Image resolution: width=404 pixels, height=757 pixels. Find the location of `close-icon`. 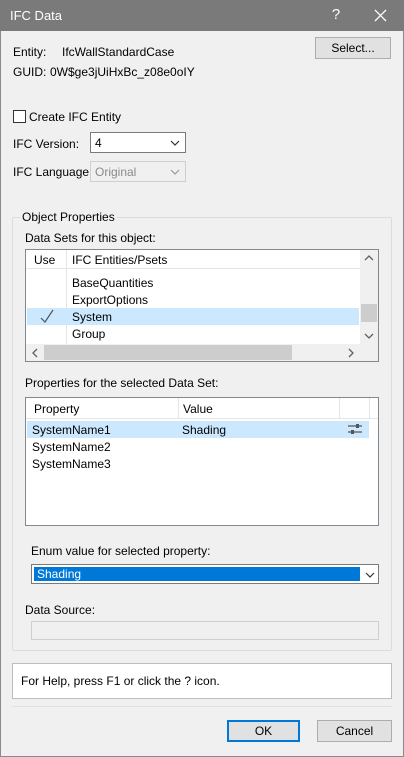

close-icon is located at coordinates (380, 15).